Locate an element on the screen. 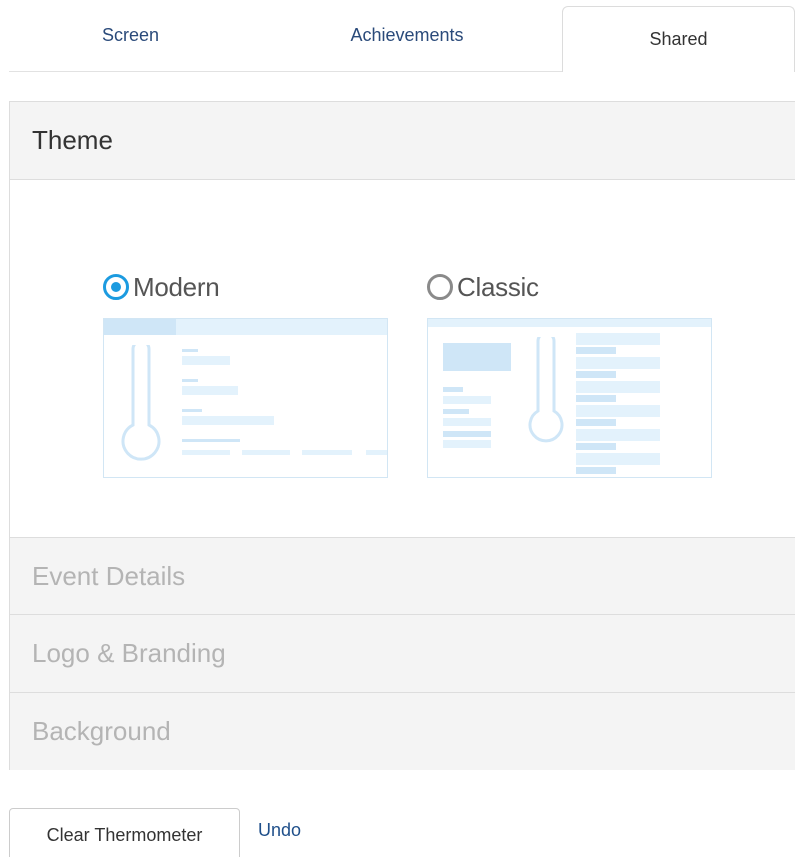 This screenshot has width=795, height=857. clear-thermometer-button: Clear Thermometer is located at coordinates (124, 832).